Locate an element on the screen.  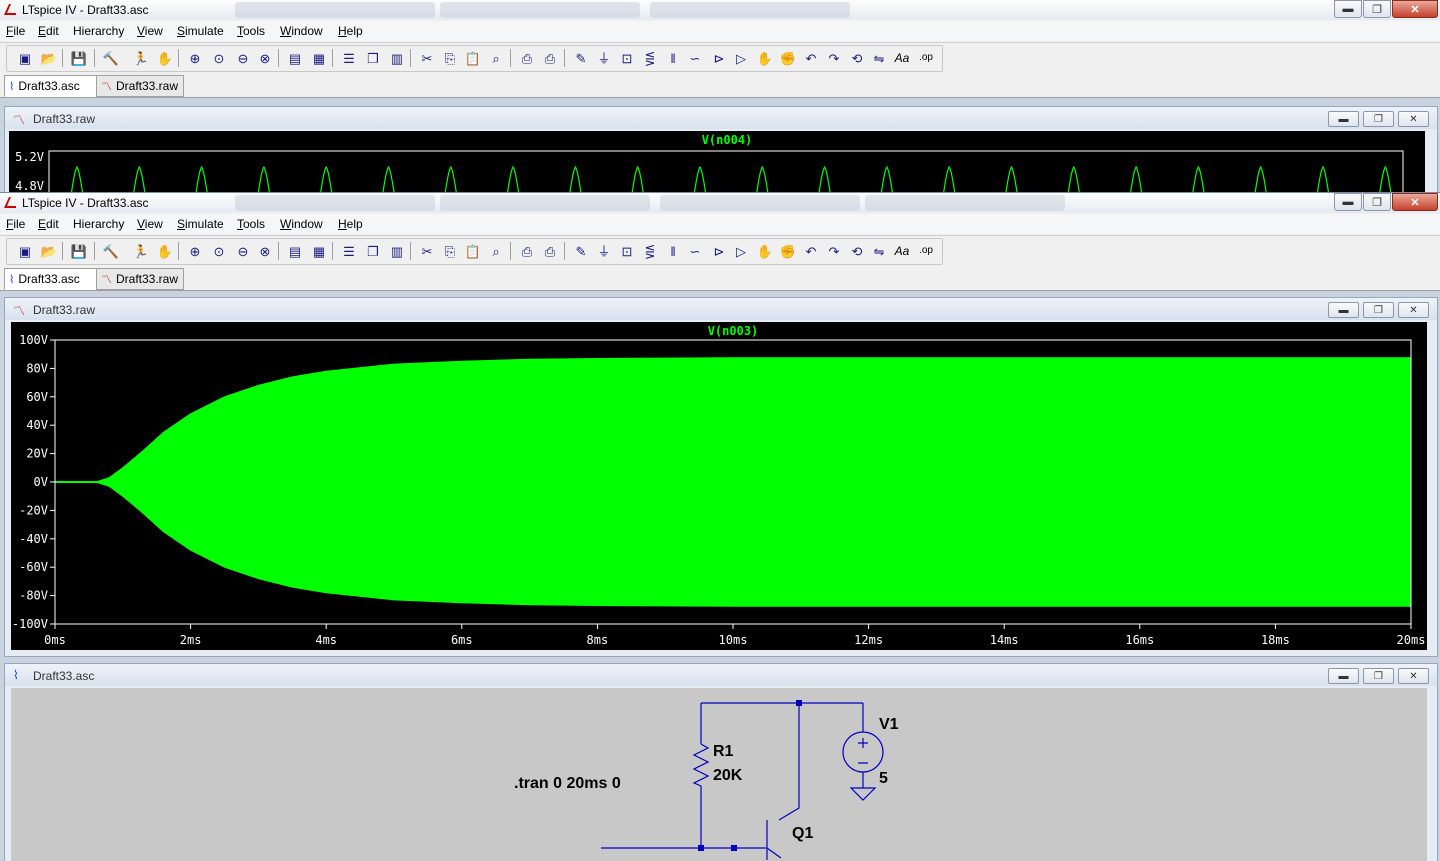
component-icon: ▷ is located at coordinates (741, 251).